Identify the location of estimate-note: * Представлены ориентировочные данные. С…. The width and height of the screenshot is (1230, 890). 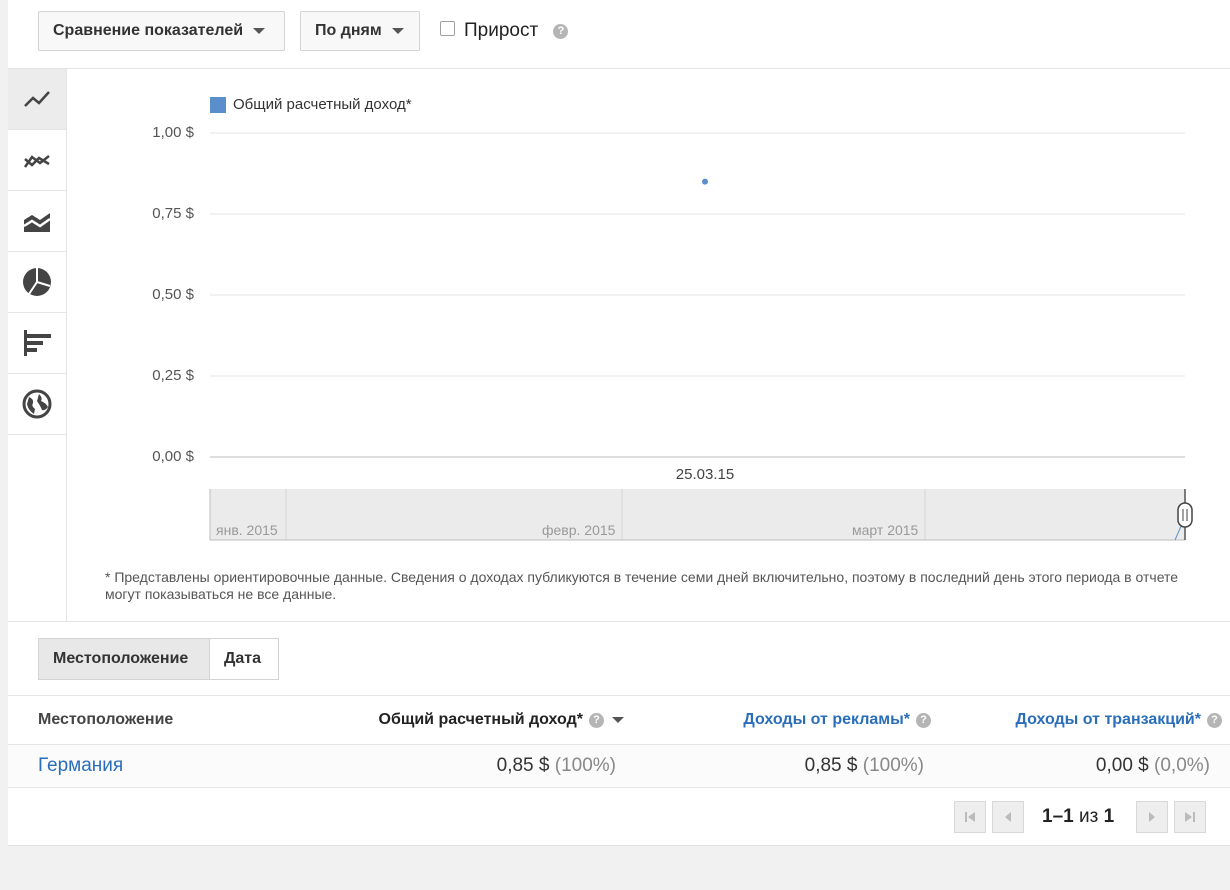
(642, 585).